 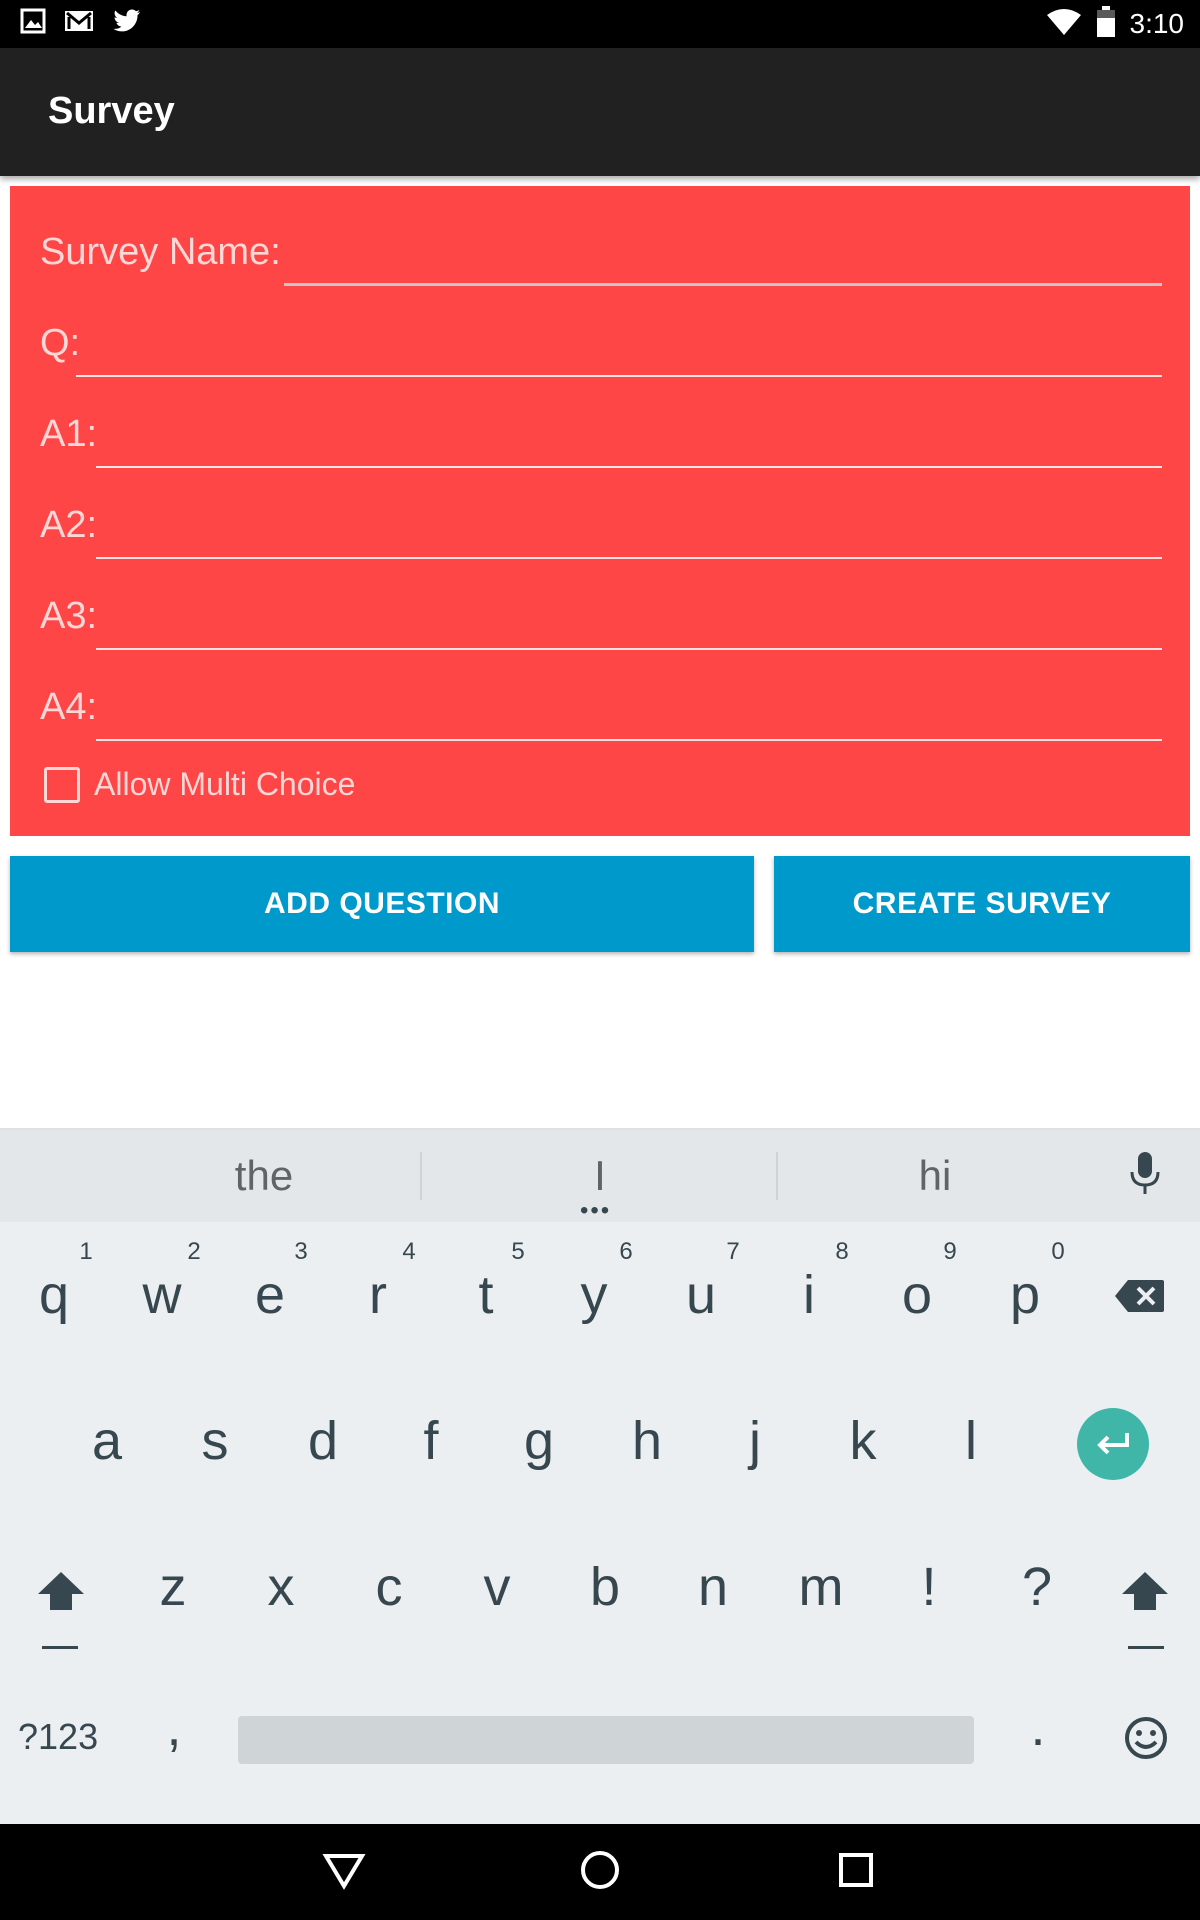 What do you see at coordinates (174, 1727) in the screenshot?
I see `key-comma: ,` at bounding box center [174, 1727].